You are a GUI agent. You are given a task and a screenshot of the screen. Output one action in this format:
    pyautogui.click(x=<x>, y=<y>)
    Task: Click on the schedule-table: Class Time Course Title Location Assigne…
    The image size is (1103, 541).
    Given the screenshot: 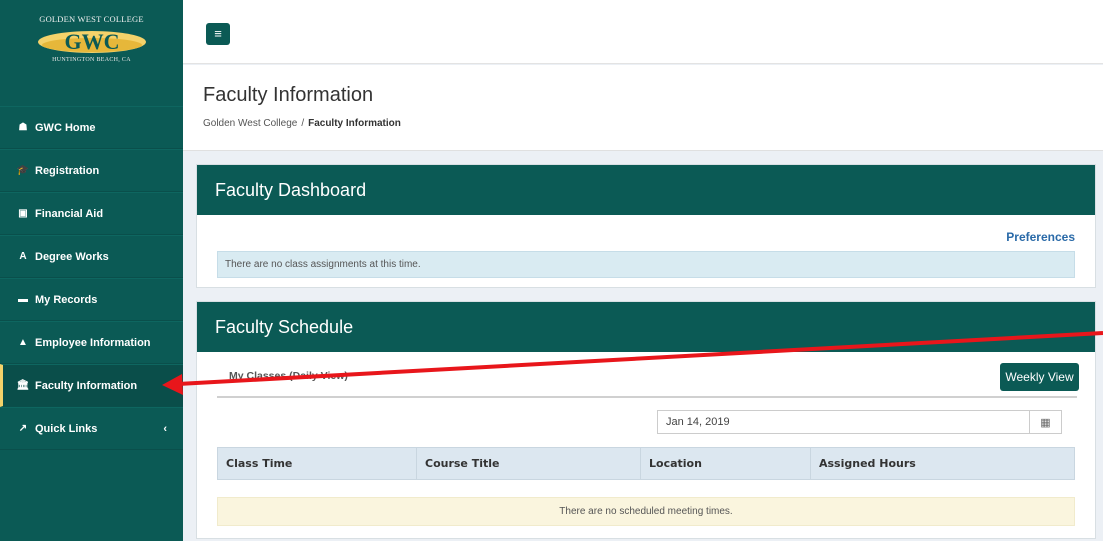 What is the action you would take?
    pyautogui.click(x=646, y=463)
    